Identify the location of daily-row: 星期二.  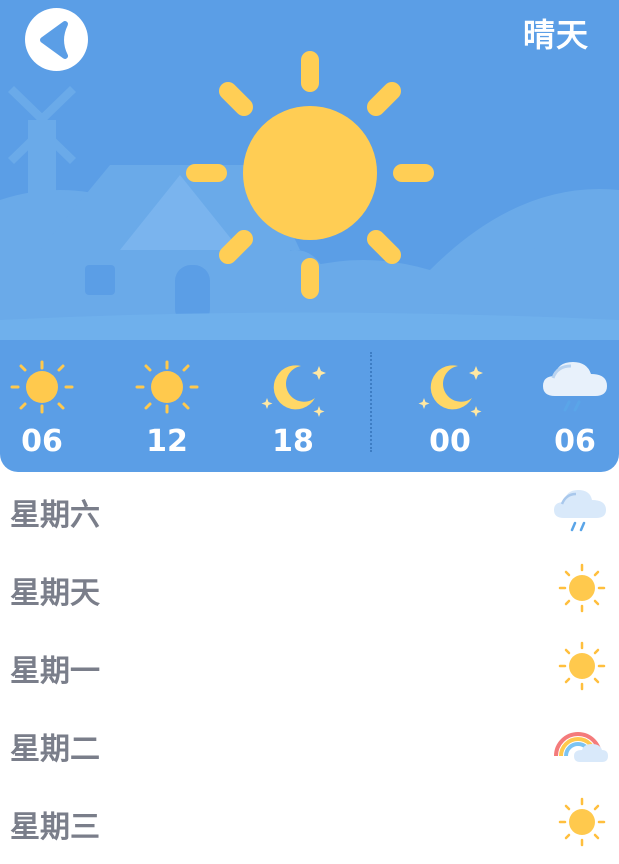
(309, 745).